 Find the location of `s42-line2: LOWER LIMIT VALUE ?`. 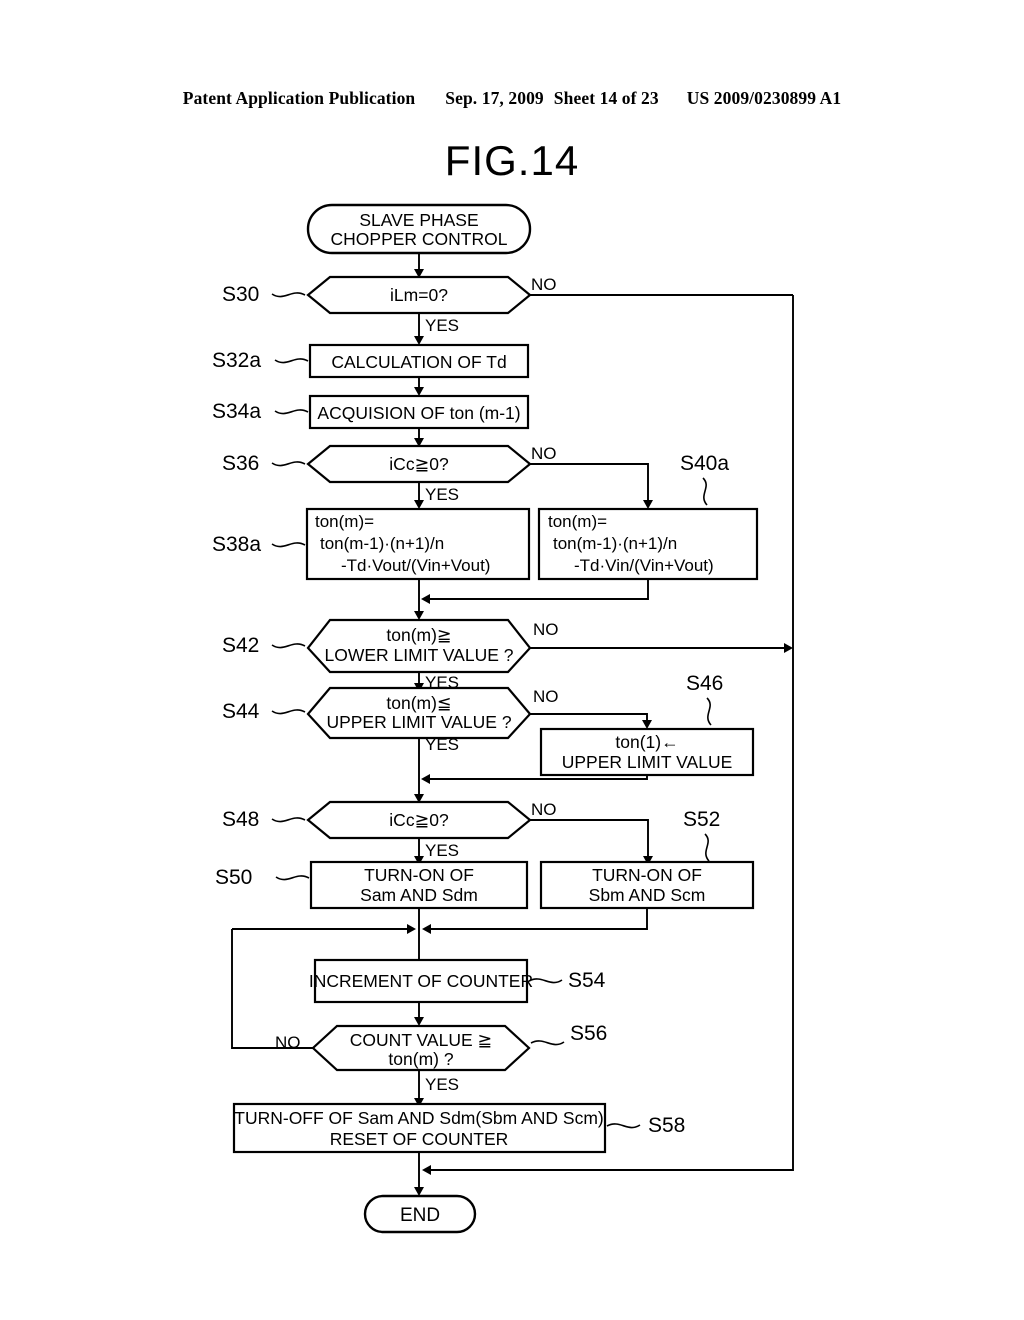

s42-line2: LOWER LIMIT VALUE ? is located at coordinates (419, 655).